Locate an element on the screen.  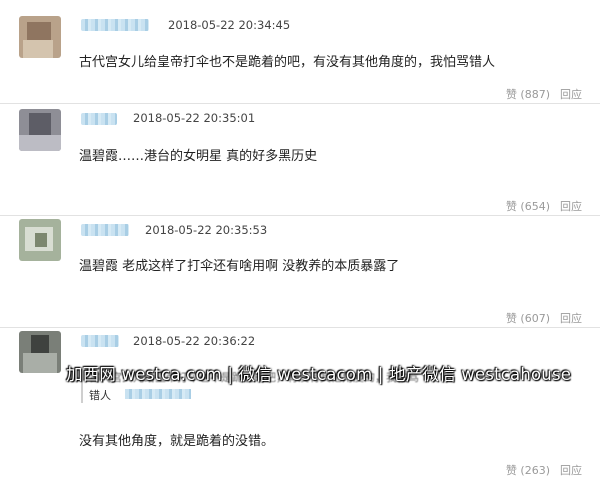
comment-actions: 赞 (607) 回应 is located at coordinates (544, 318).